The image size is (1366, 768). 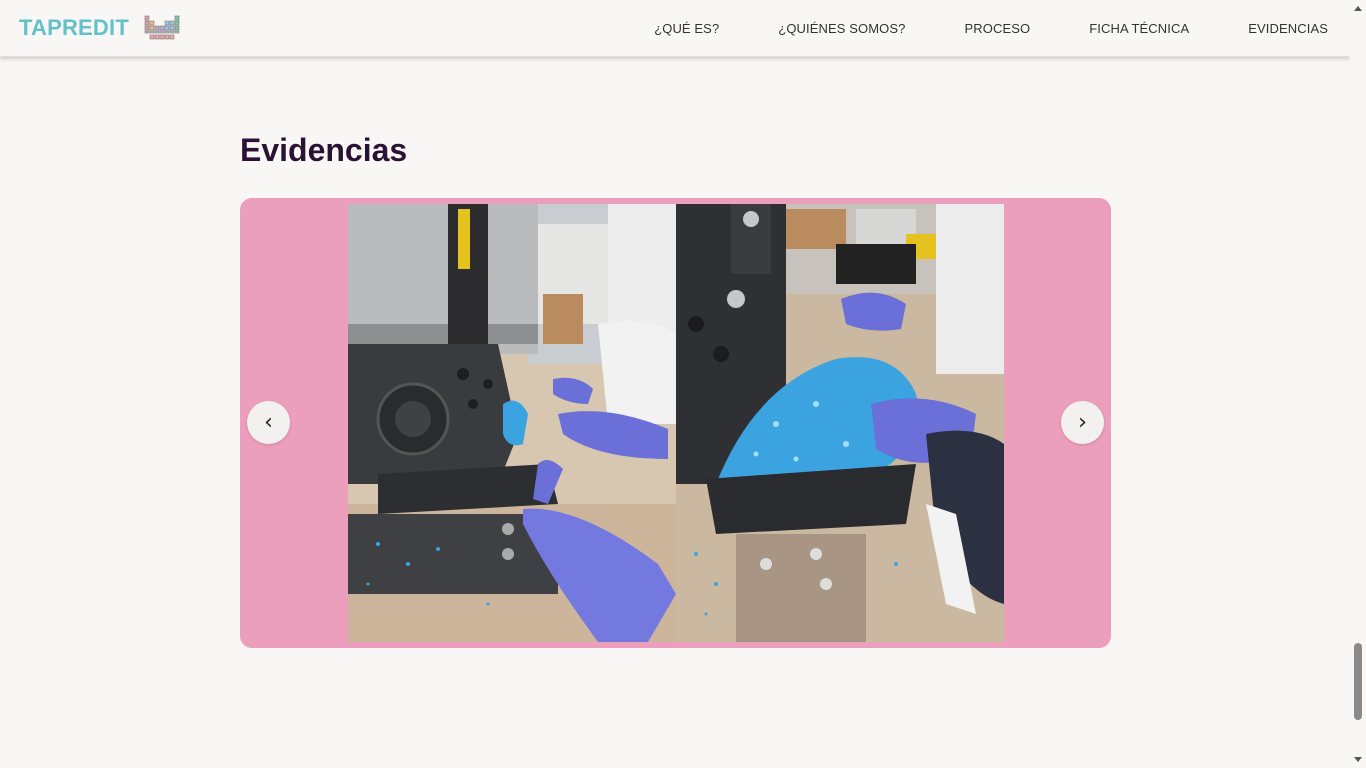 I want to click on scroll-down-icon, so click(x=1358, y=759).